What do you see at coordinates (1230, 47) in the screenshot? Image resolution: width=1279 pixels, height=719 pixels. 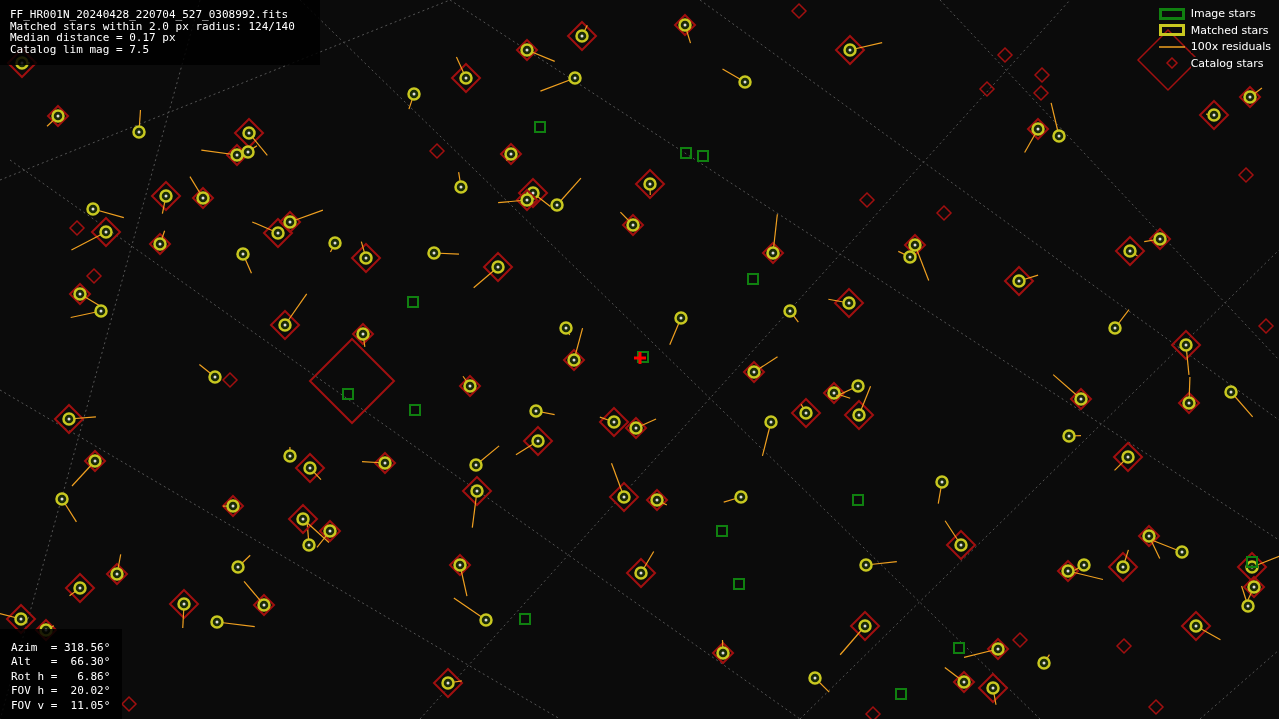 I see `legend-label: 100x residuals` at bounding box center [1230, 47].